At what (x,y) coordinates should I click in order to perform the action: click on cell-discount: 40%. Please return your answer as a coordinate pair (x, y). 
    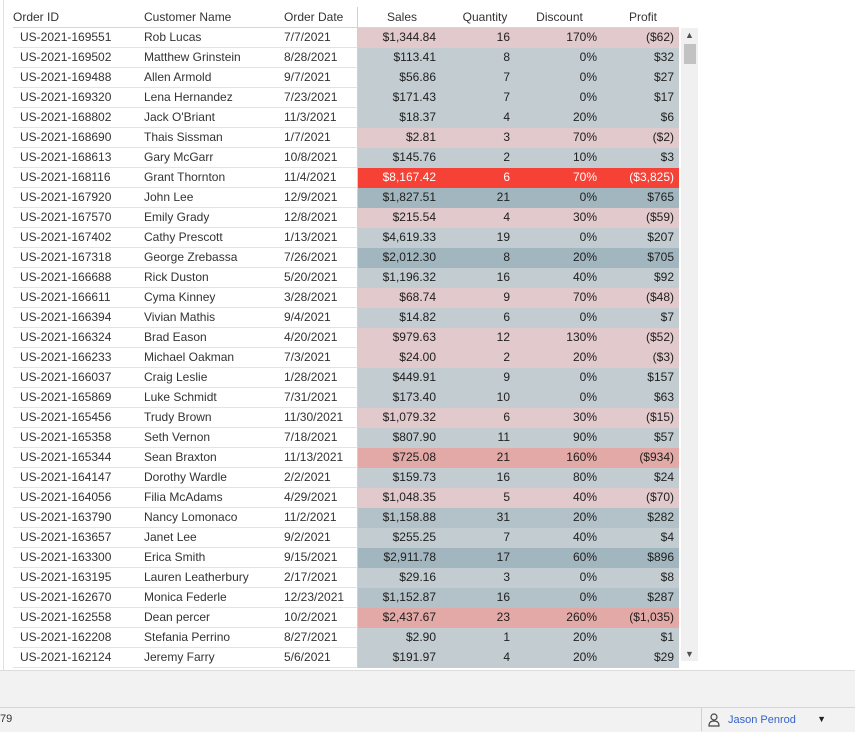
    Looking at the image, I should click on (559, 278).